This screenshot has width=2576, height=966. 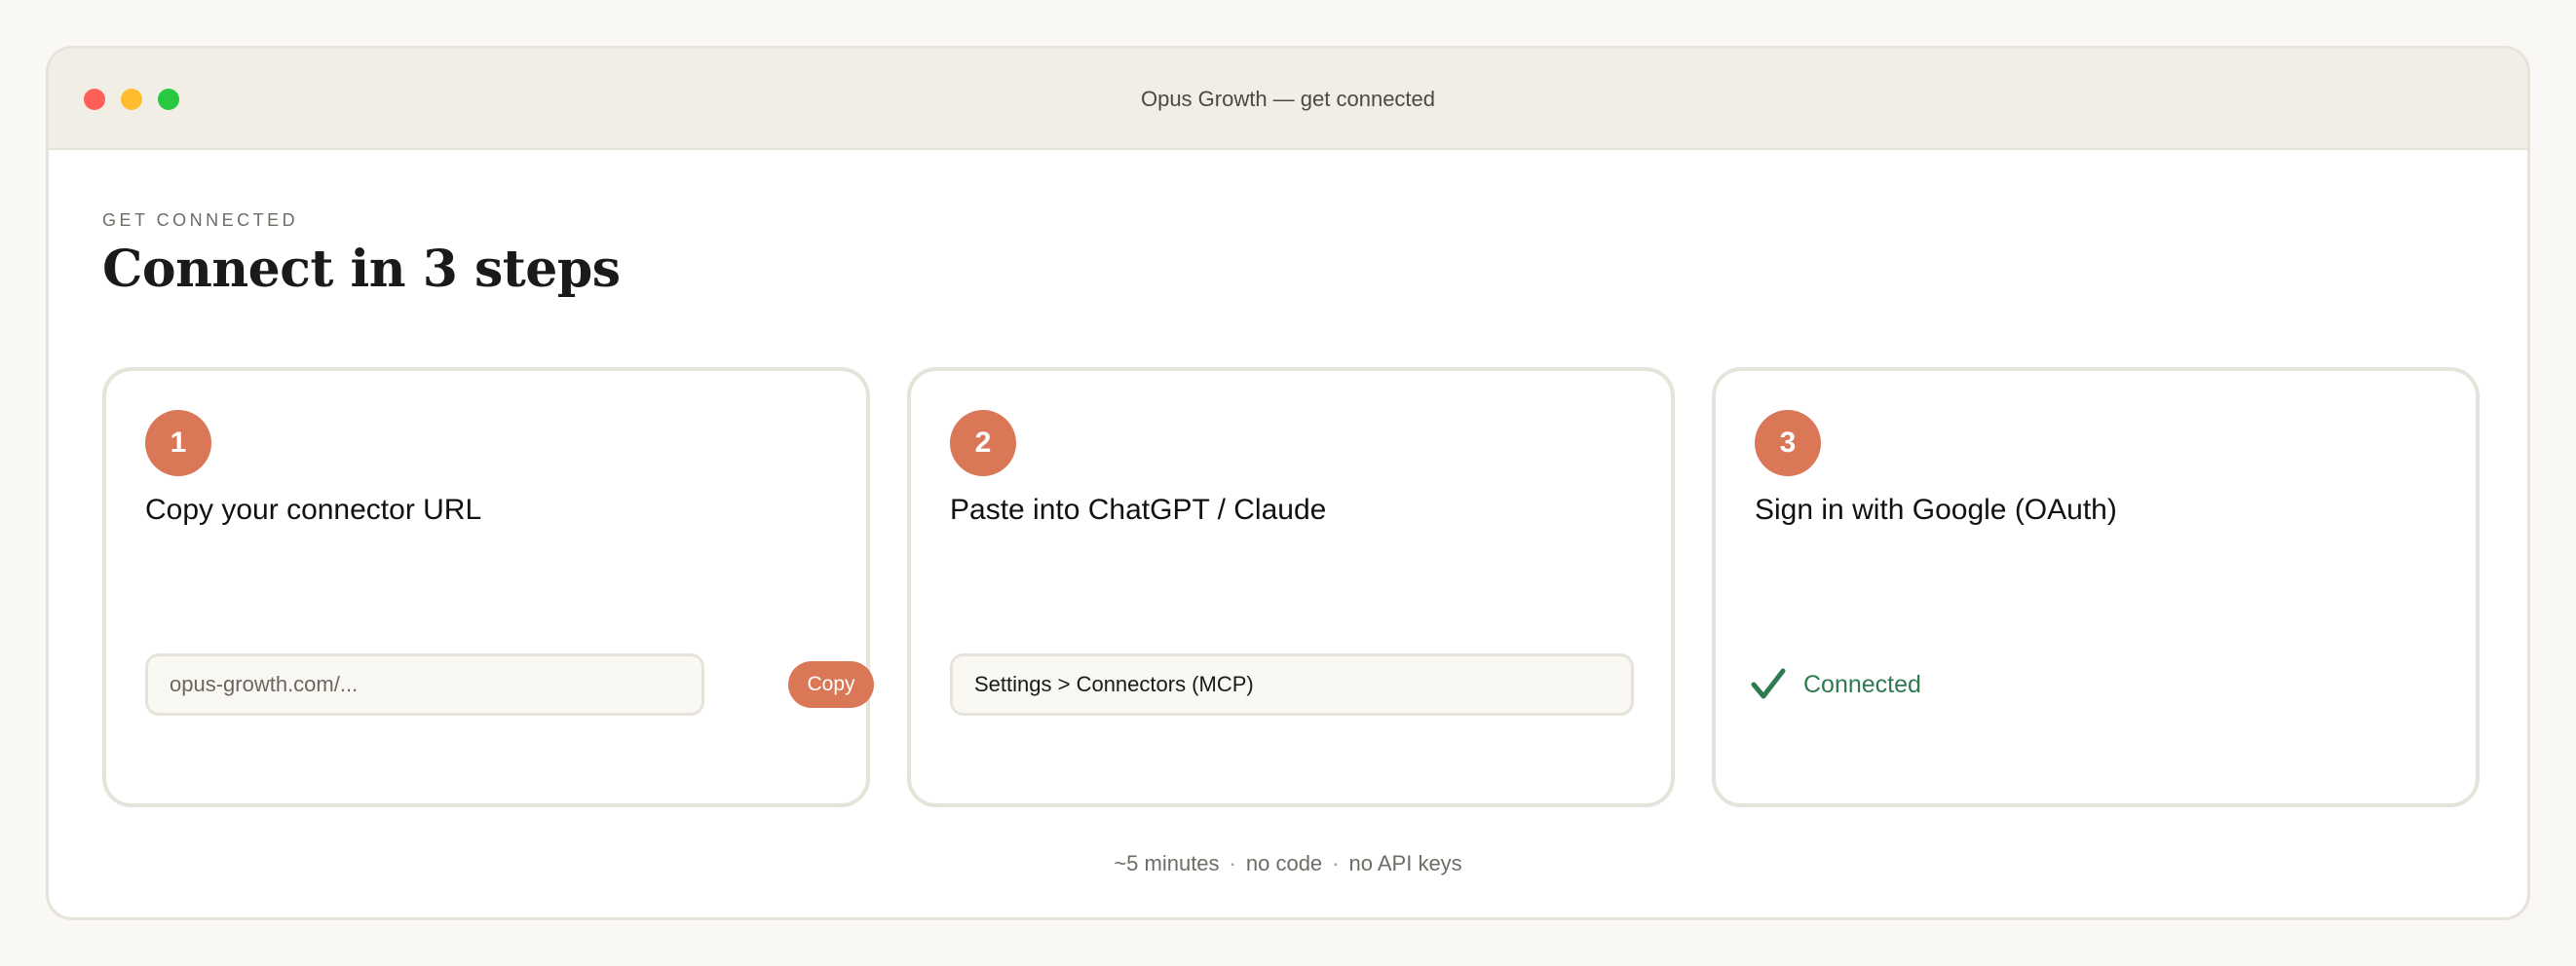 I want to click on section-eyebrow: GET CONNECTED, so click(x=200, y=220).